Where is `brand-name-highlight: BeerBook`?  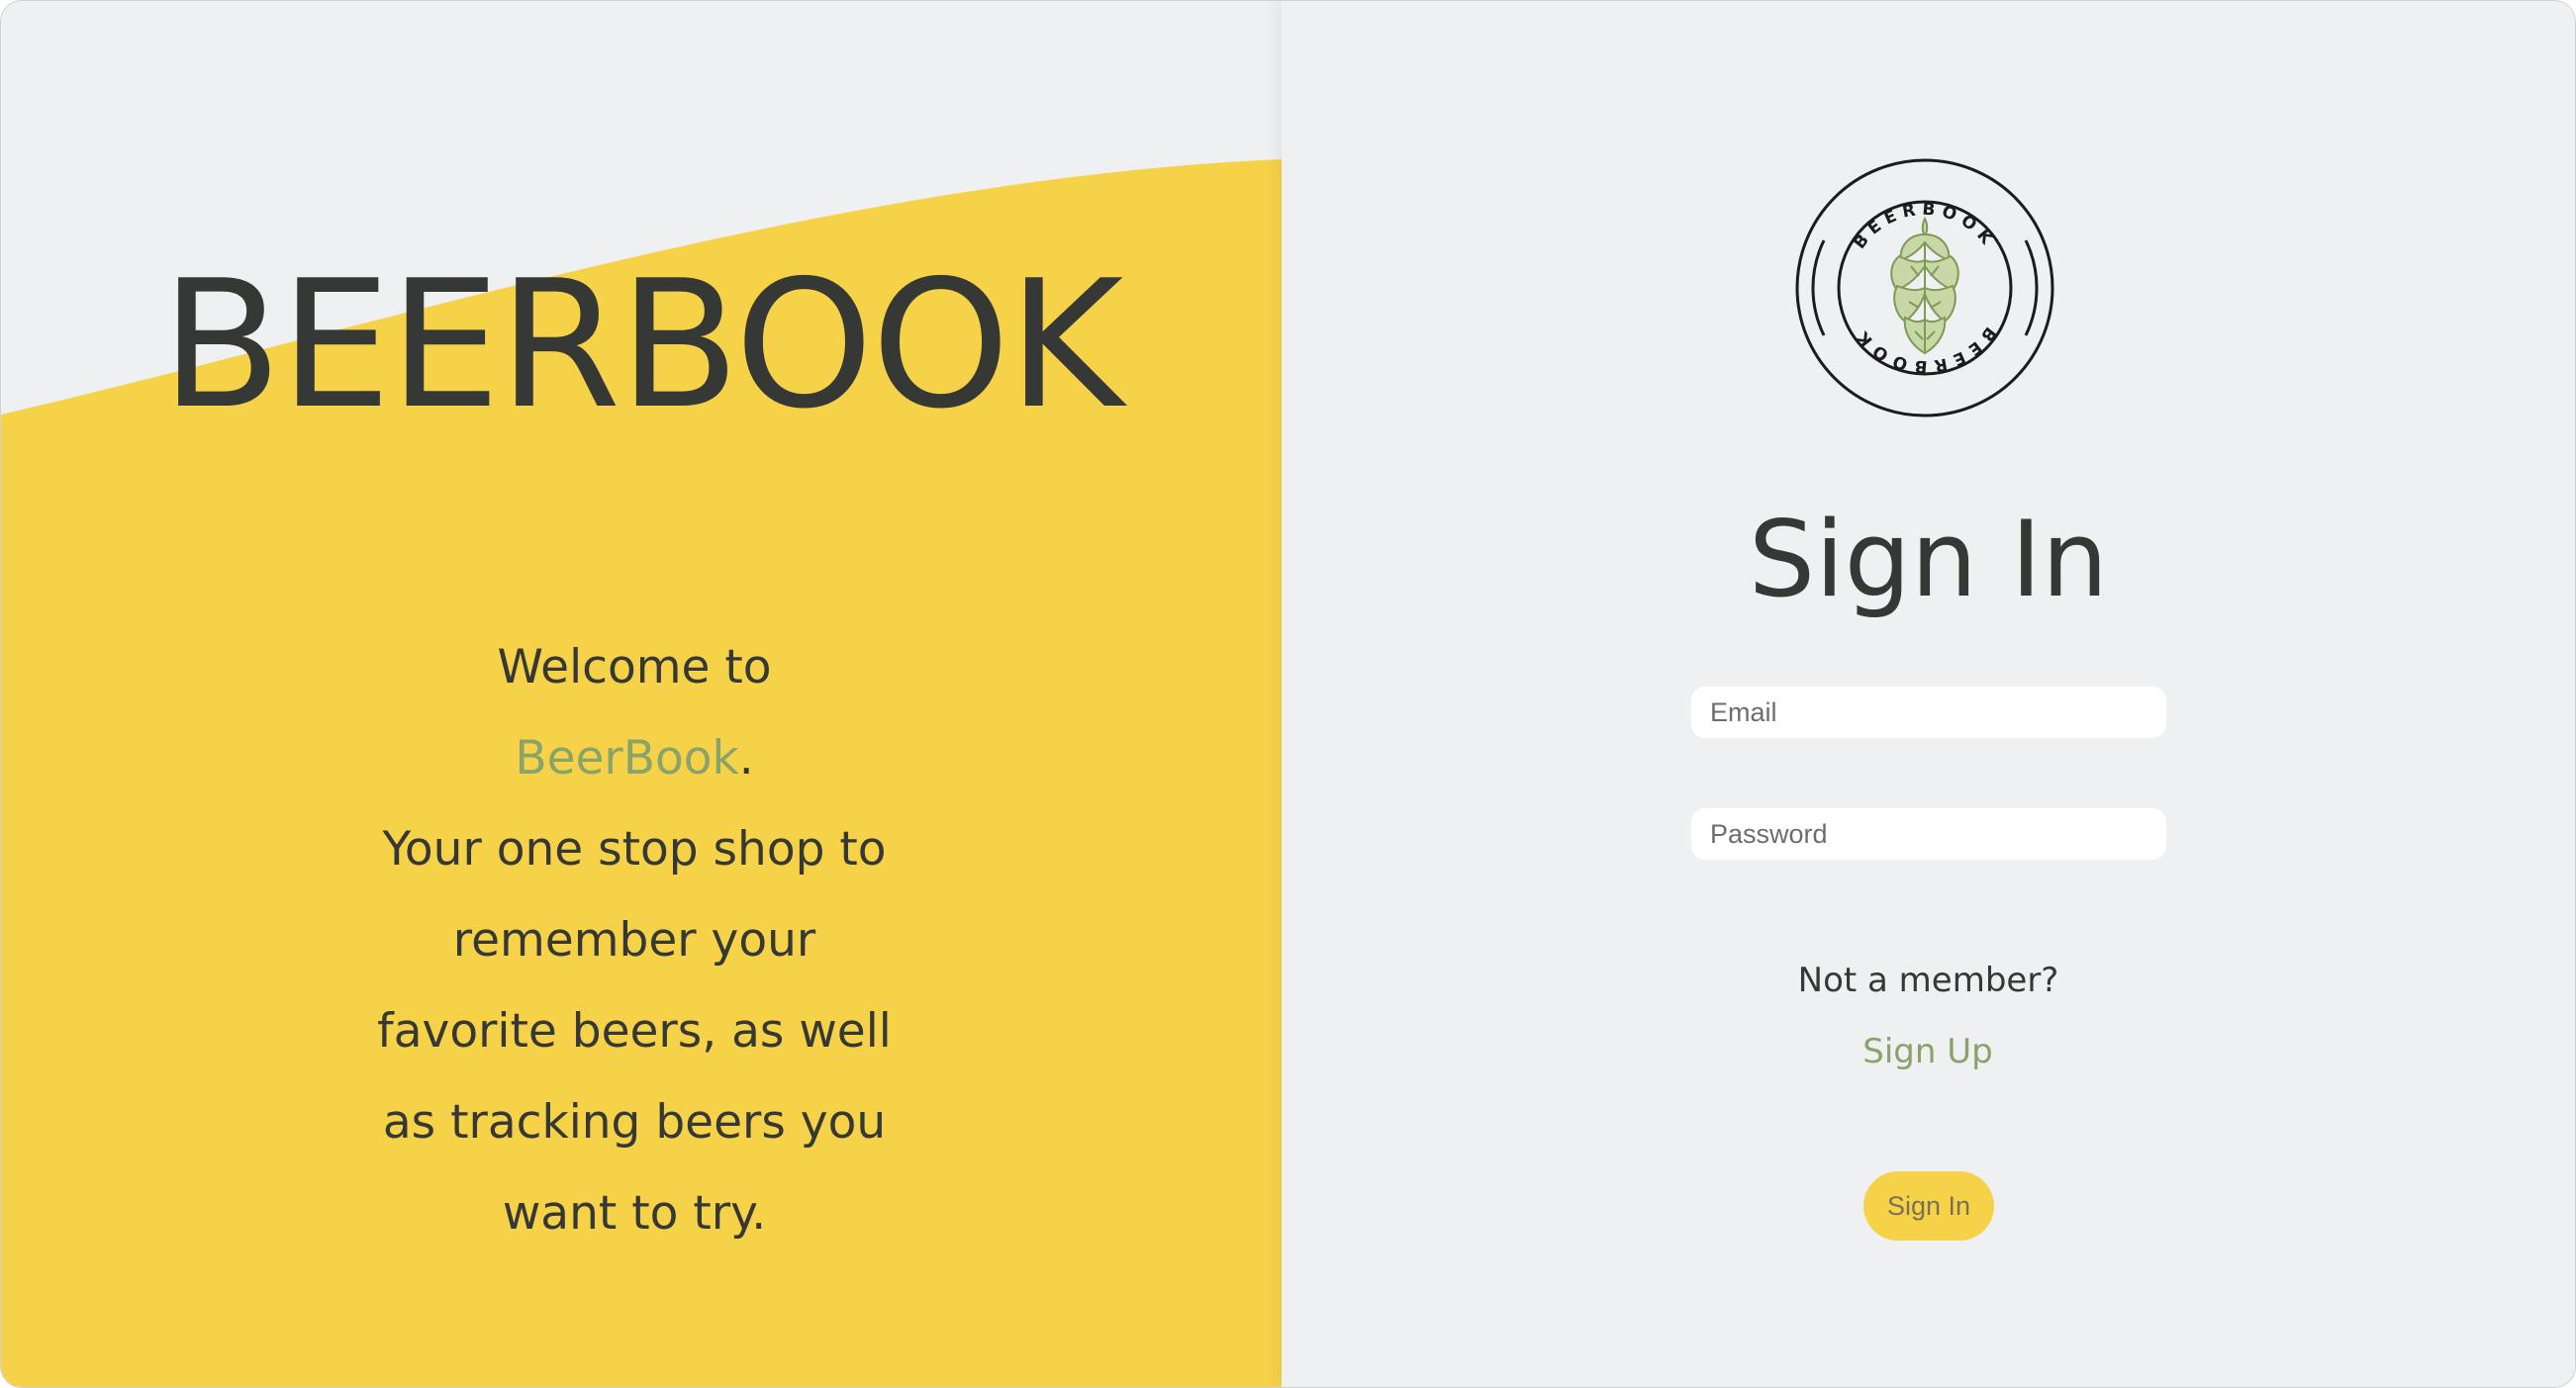
brand-name-highlight: BeerBook is located at coordinates (627, 758).